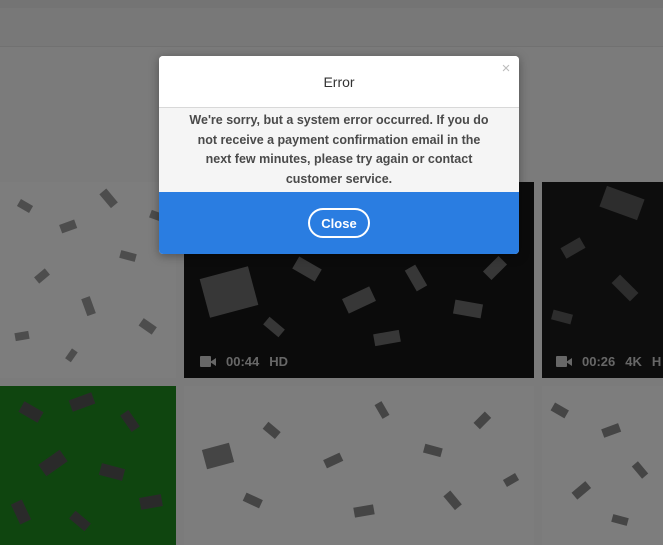 Image resolution: width=663 pixels, height=545 pixels. I want to click on close-icon: ×, so click(506, 68).